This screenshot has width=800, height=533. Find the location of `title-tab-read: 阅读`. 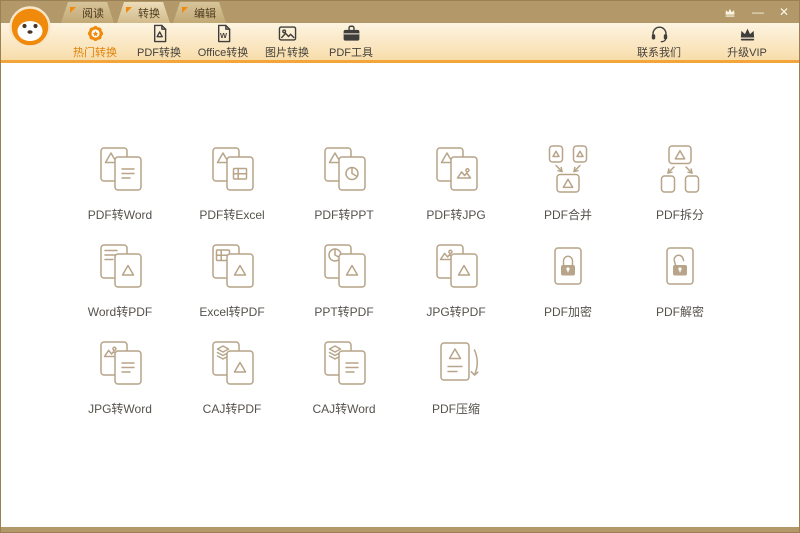

title-tab-read: 阅读 is located at coordinates (87, 12).